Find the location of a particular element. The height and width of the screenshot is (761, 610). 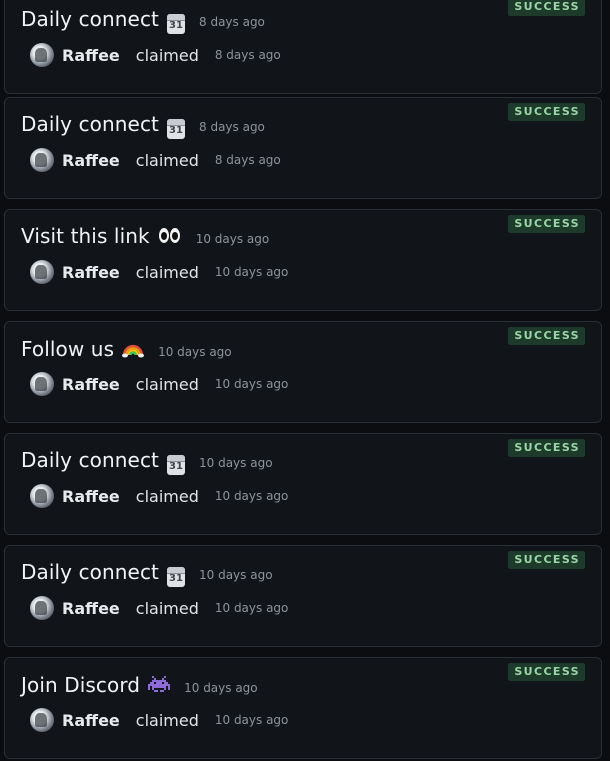

quest-title: Join Discord is located at coordinates (81, 685).